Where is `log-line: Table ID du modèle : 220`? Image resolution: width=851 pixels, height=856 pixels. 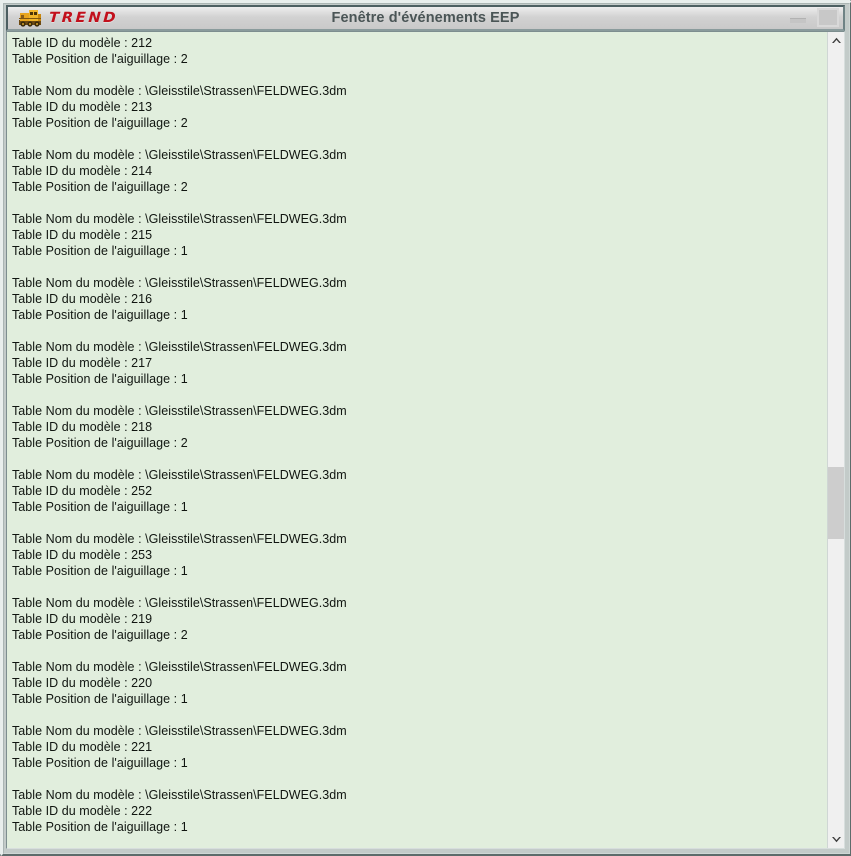 log-line: Table ID du modèle : 220 is located at coordinates (82, 683).